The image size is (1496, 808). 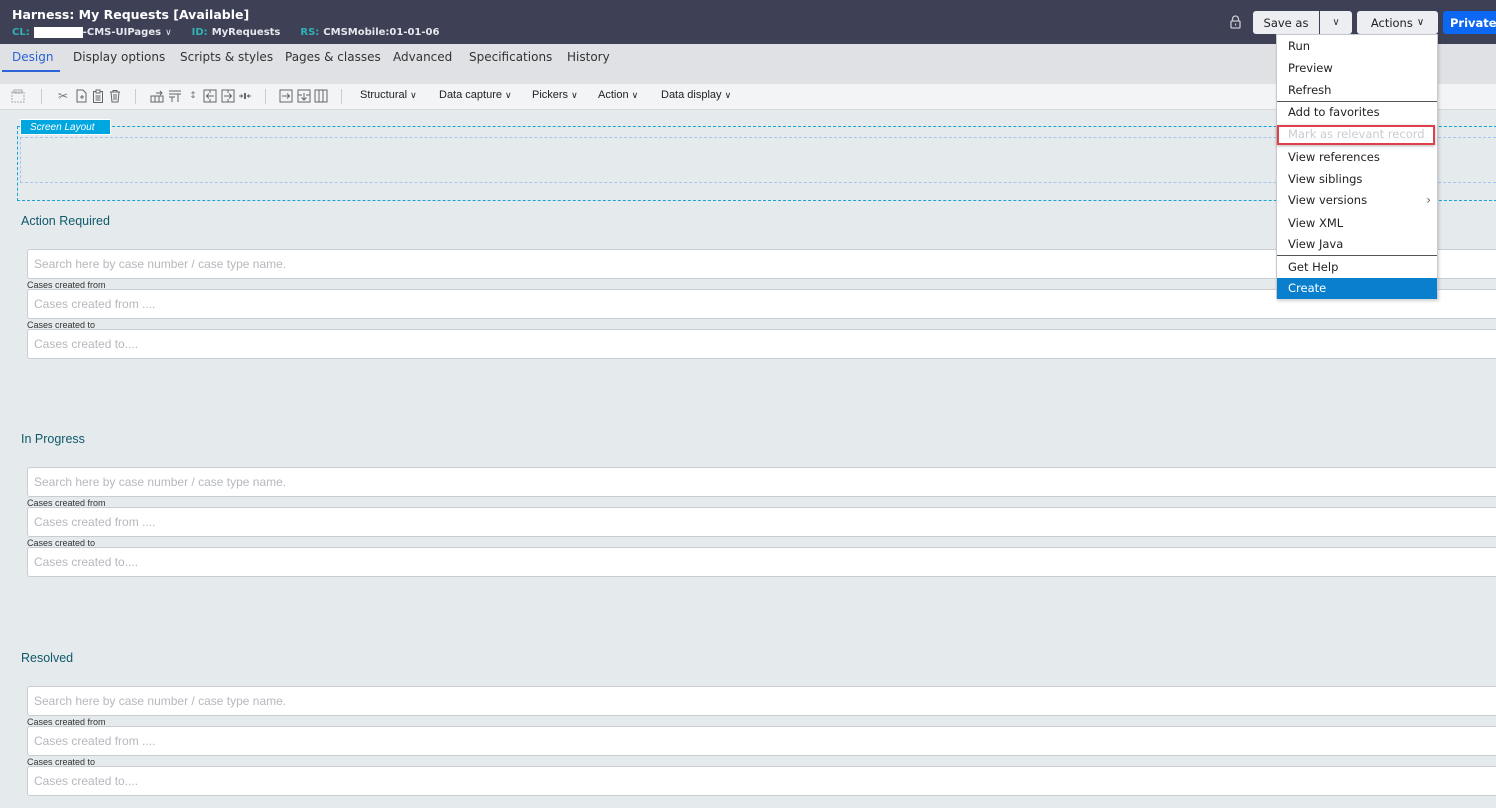 What do you see at coordinates (32, 57) in the screenshot?
I see `tab-design: Design` at bounding box center [32, 57].